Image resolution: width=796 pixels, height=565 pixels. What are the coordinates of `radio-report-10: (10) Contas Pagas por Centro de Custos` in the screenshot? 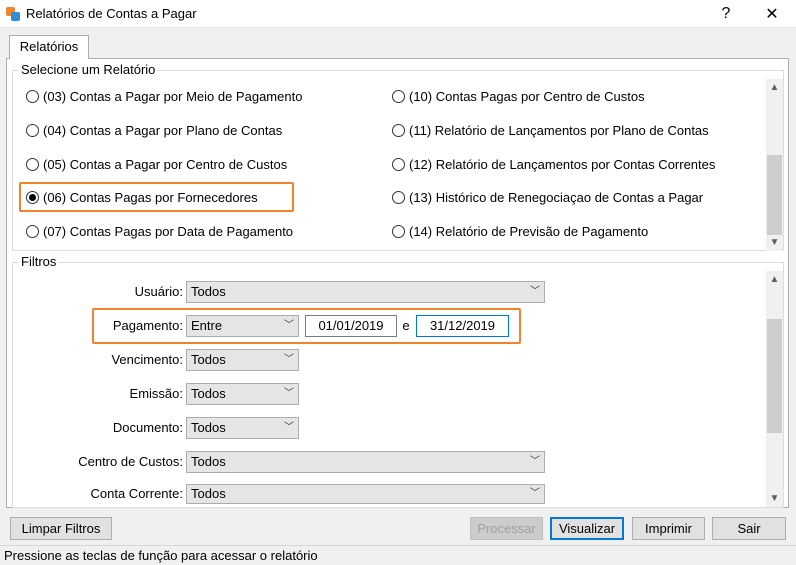 It's located at (518, 96).